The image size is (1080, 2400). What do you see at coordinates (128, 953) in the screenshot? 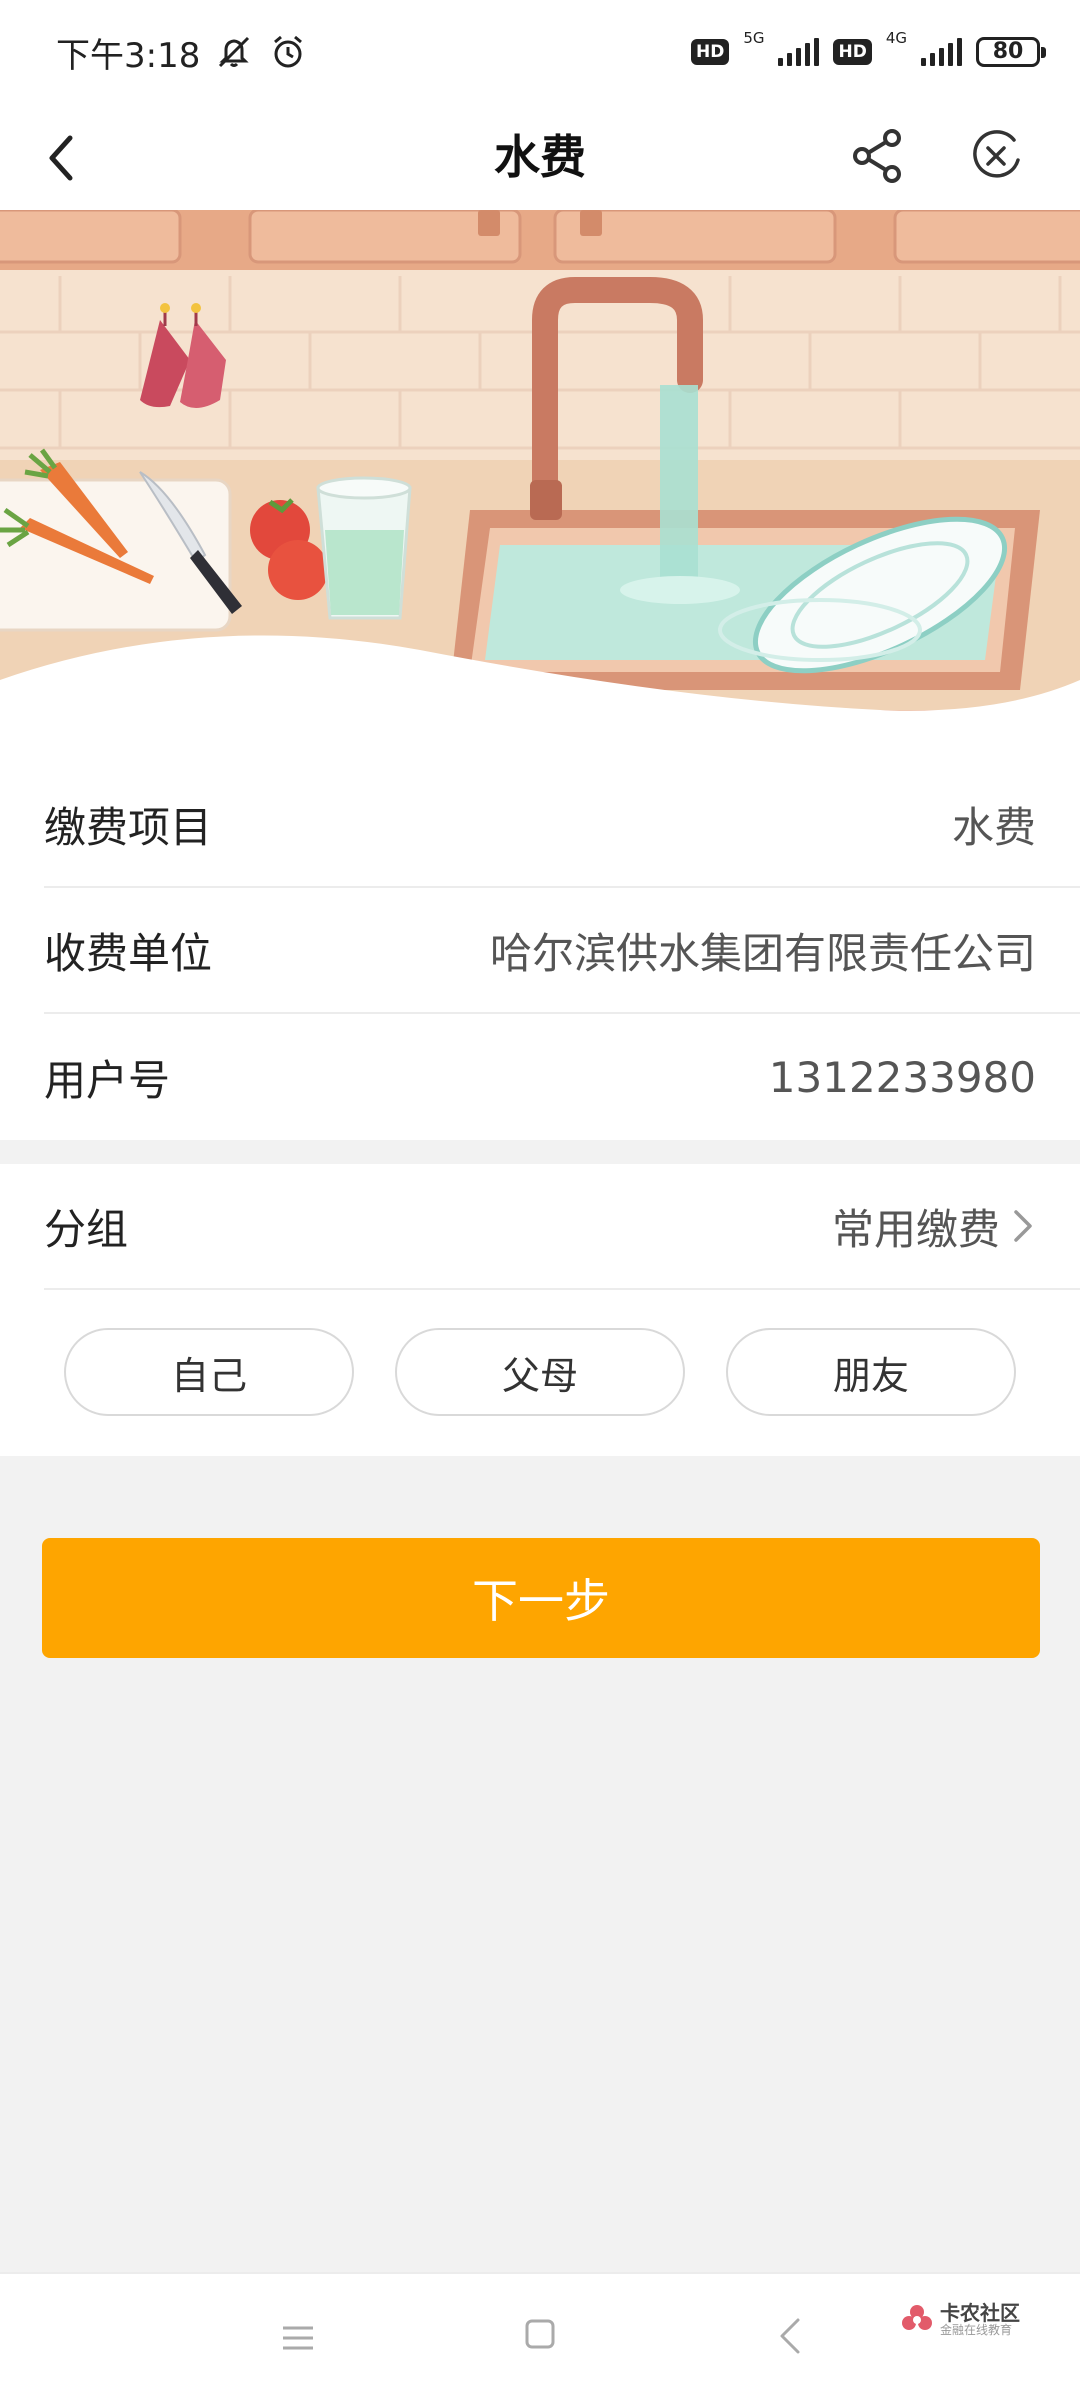
I see `payee-label: 收费单位` at bounding box center [128, 953].